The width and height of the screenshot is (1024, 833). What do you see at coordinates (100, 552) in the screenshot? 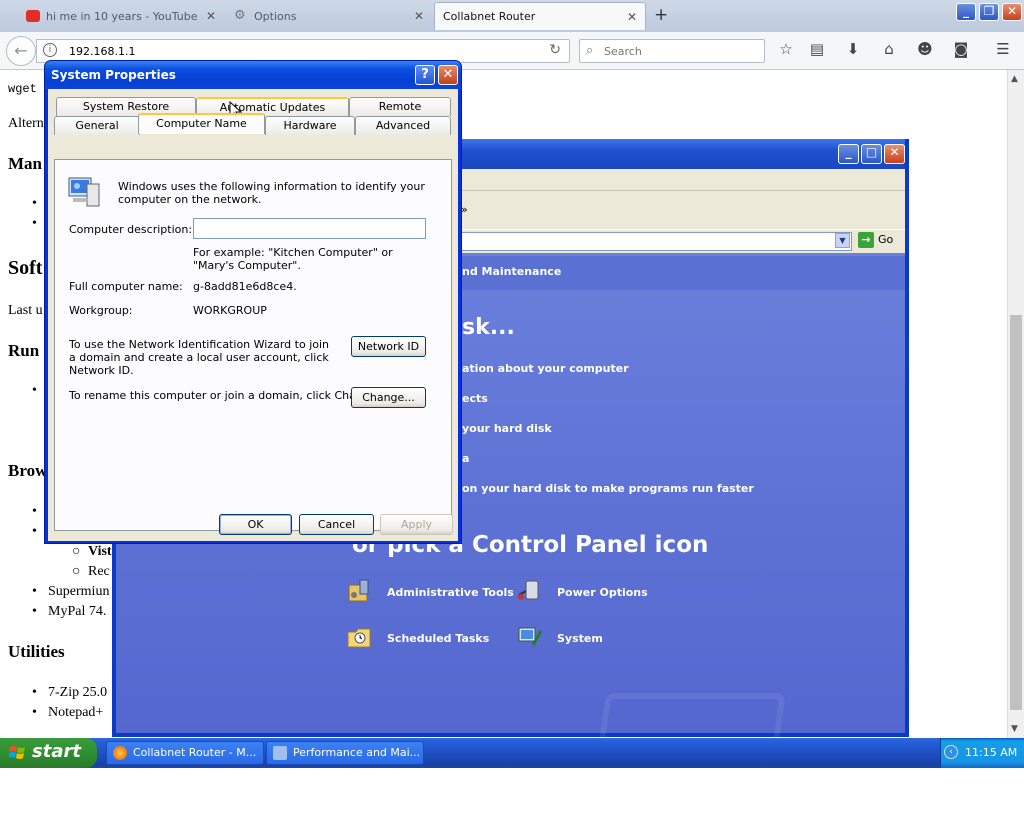
I see `web-link: Vist` at bounding box center [100, 552].